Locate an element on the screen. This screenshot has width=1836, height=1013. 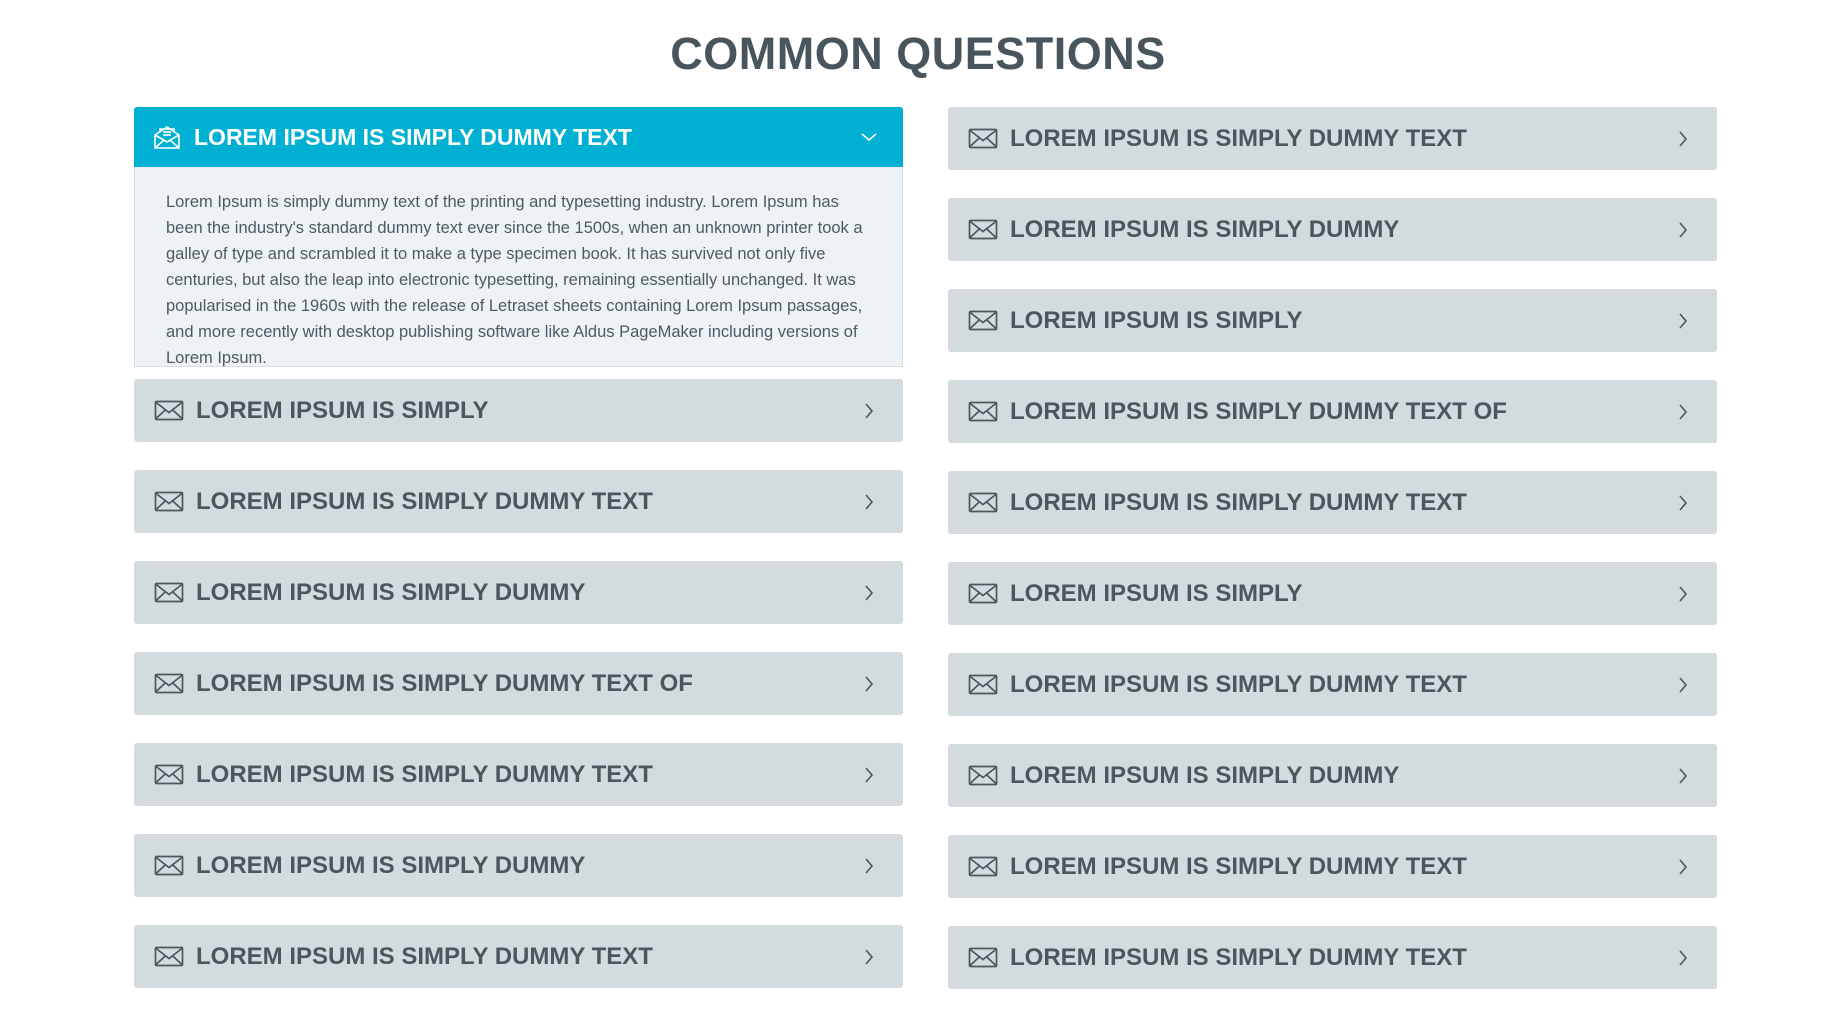
faq-item-right-8: LOREM IPSUM IS SIMPLY DUMMY is located at coordinates (1332, 775).